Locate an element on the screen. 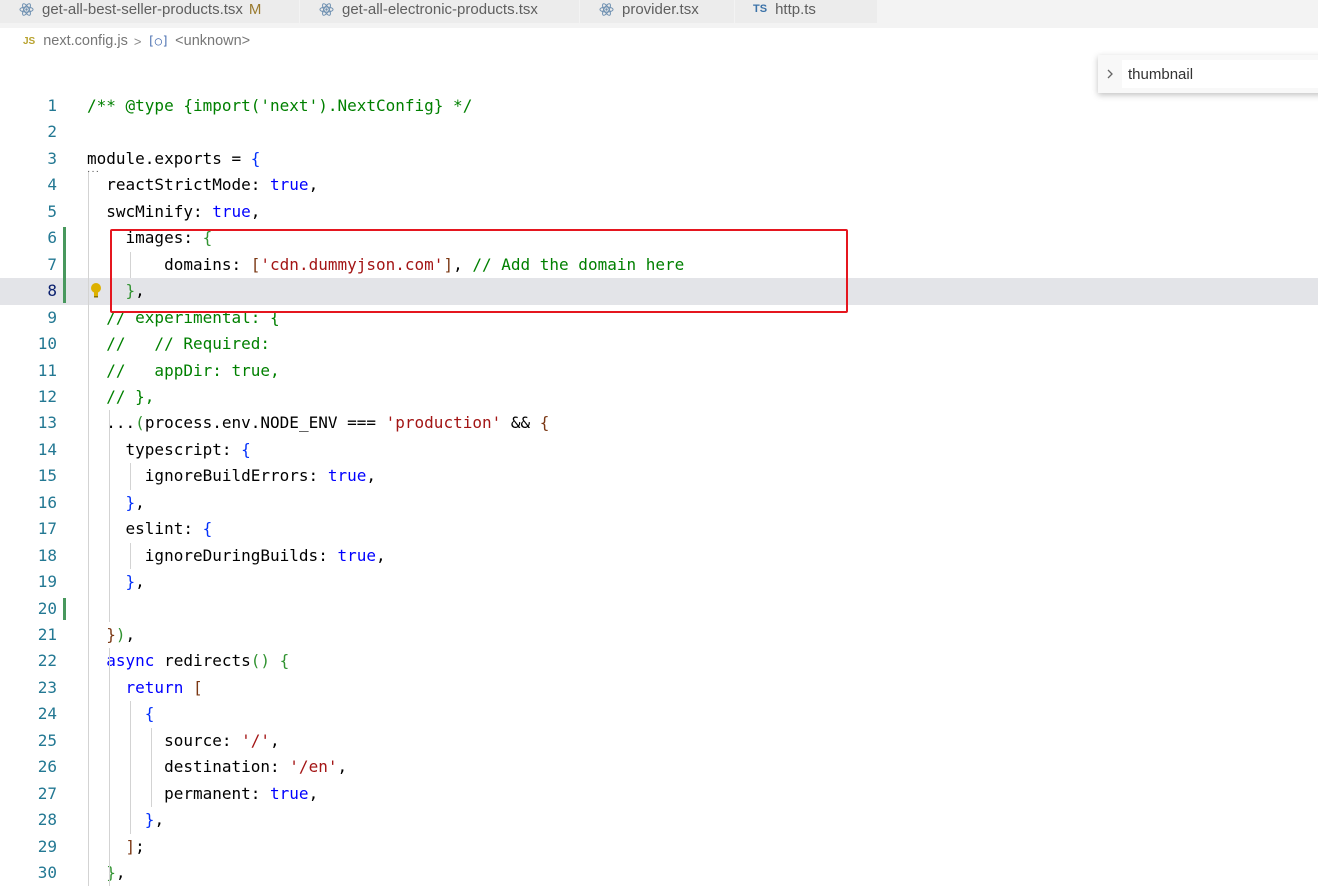 This screenshot has height=892, width=1318. tab-http: TS http.ts is located at coordinates (806, 11).